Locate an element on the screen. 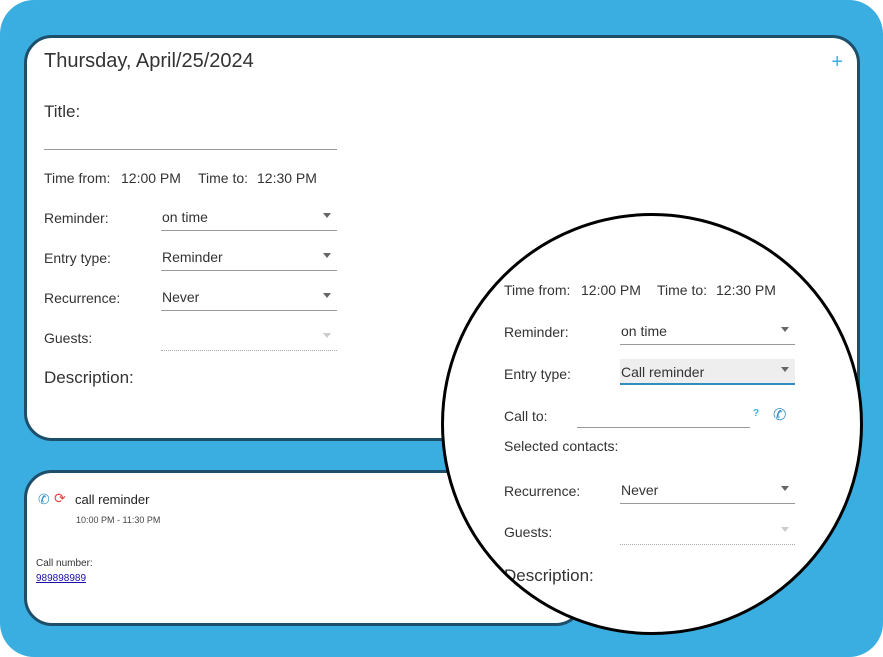  title-label: Title: is located at coordinates (62, 111).